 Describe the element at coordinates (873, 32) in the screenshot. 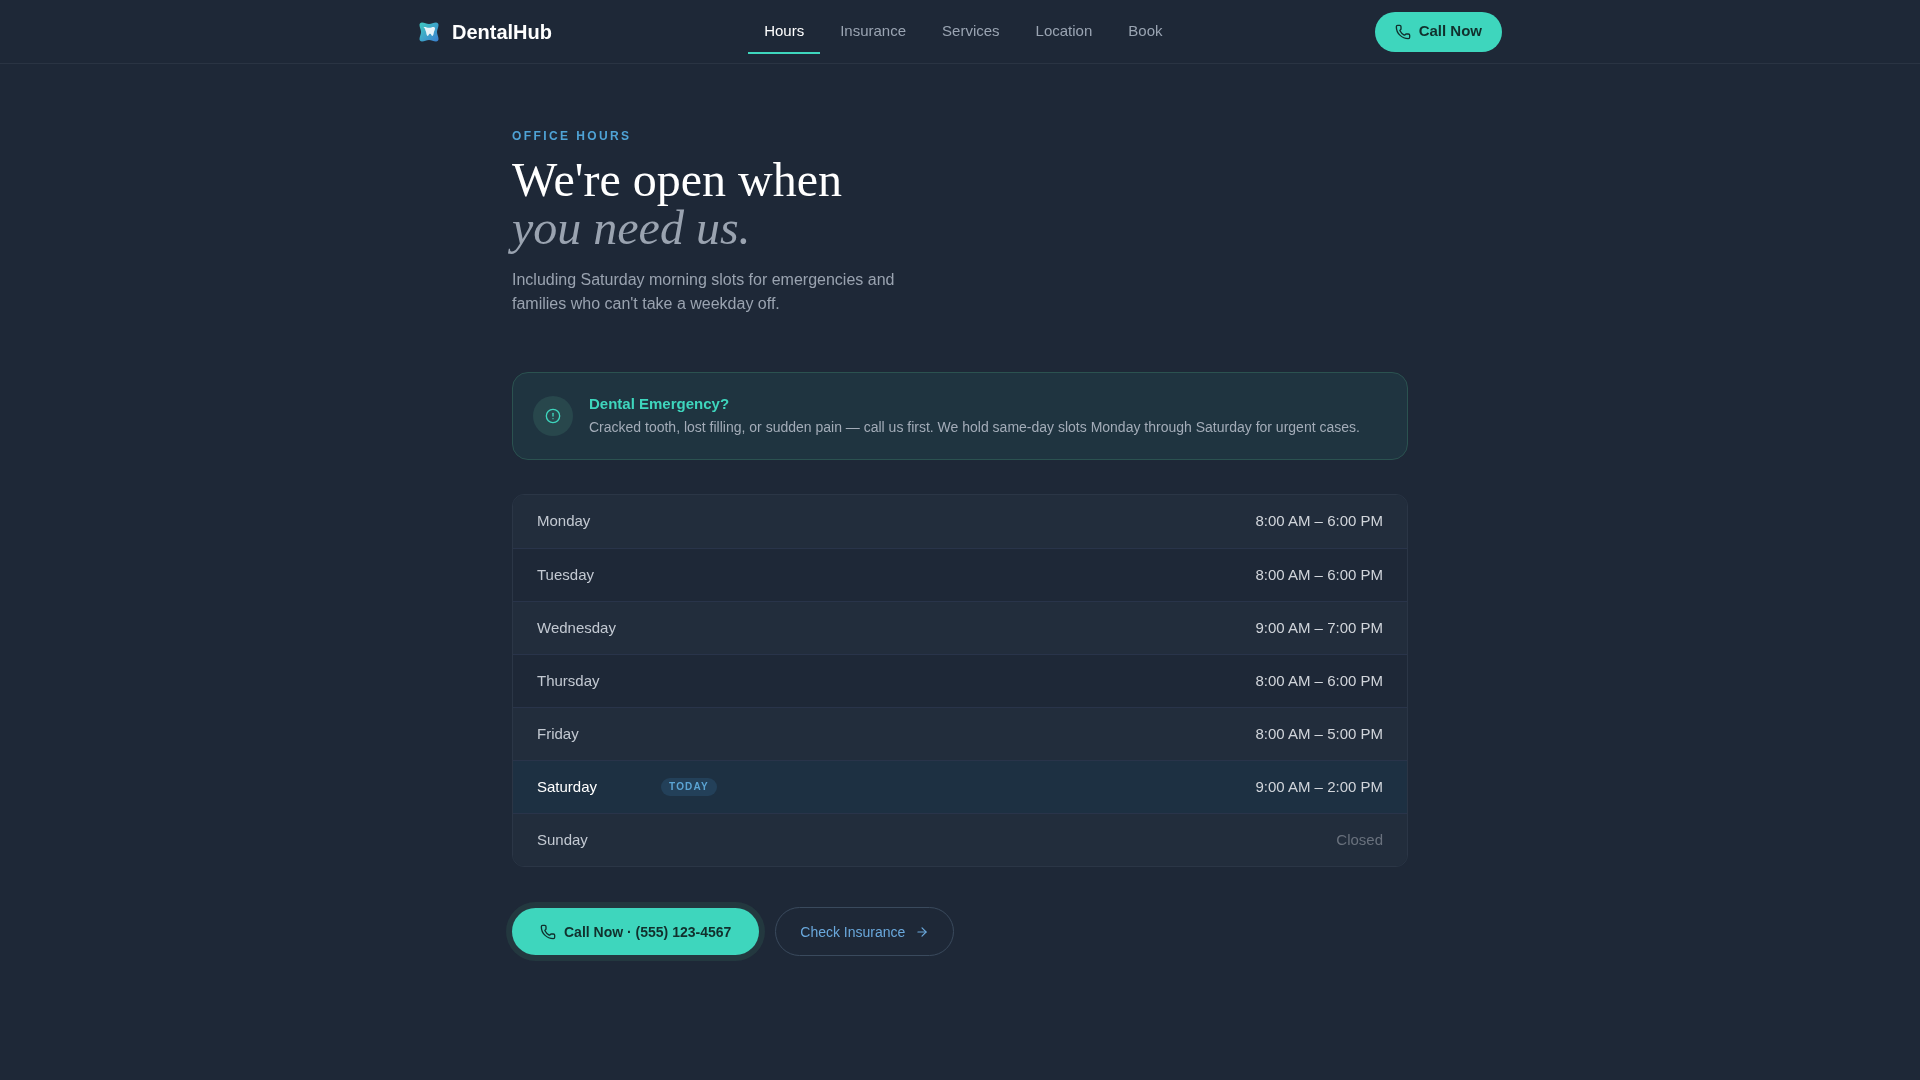

I see `nav-link: Insurance` at that location.